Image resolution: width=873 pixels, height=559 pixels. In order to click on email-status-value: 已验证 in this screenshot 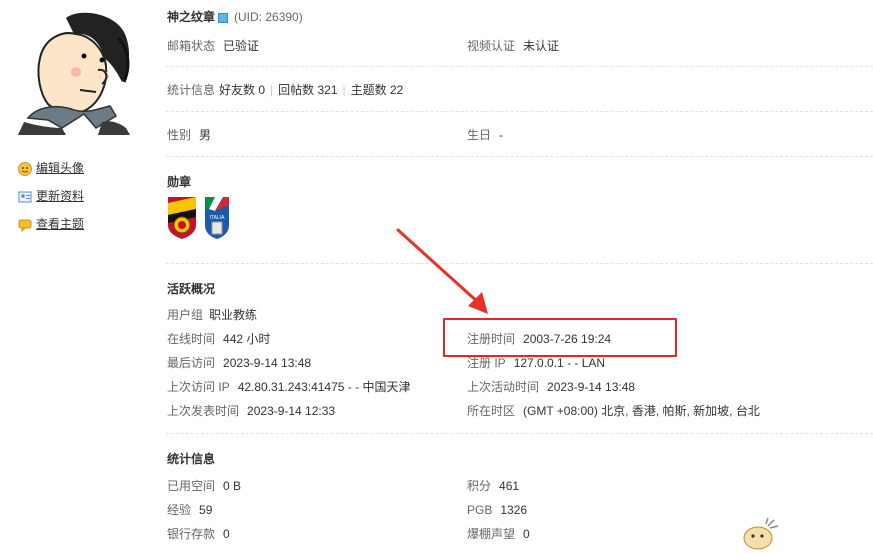, I will do `click(241, 46)`.